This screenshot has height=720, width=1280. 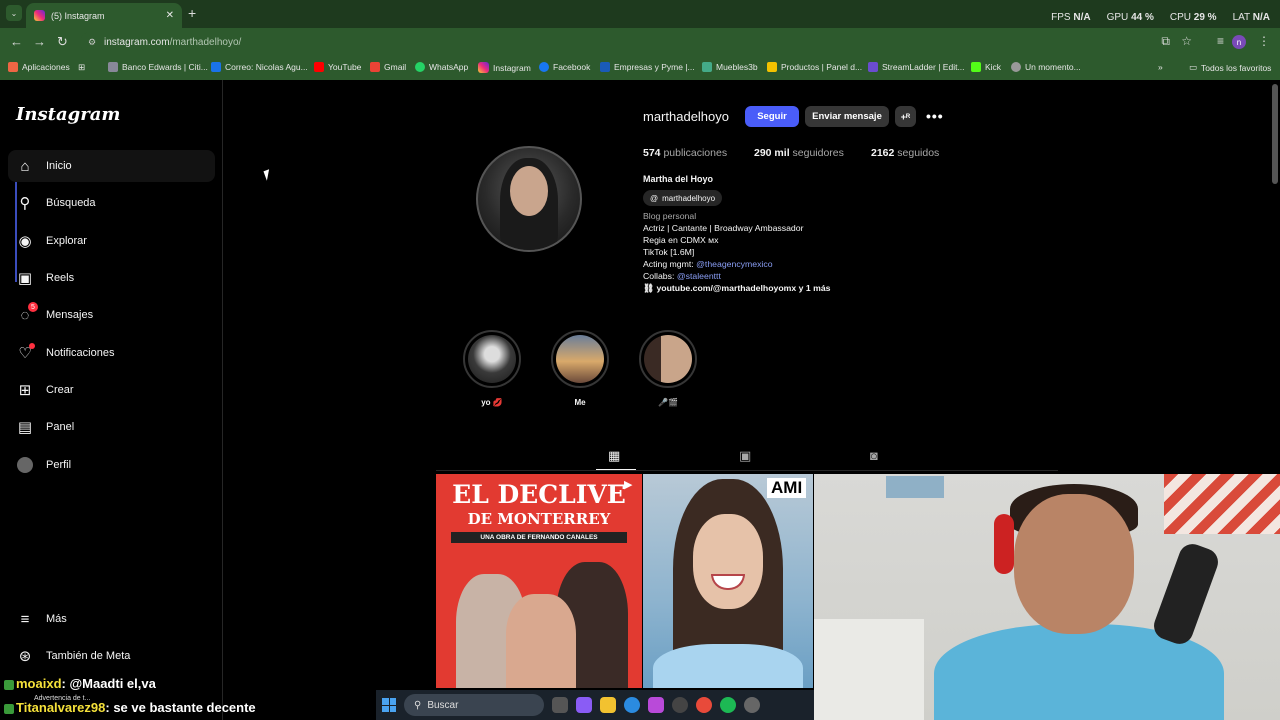 What do you see at coordinates (1220, 41) in the screenshot?
I see `media-controls-icon: ≡` at bounding box center [1220, 41].